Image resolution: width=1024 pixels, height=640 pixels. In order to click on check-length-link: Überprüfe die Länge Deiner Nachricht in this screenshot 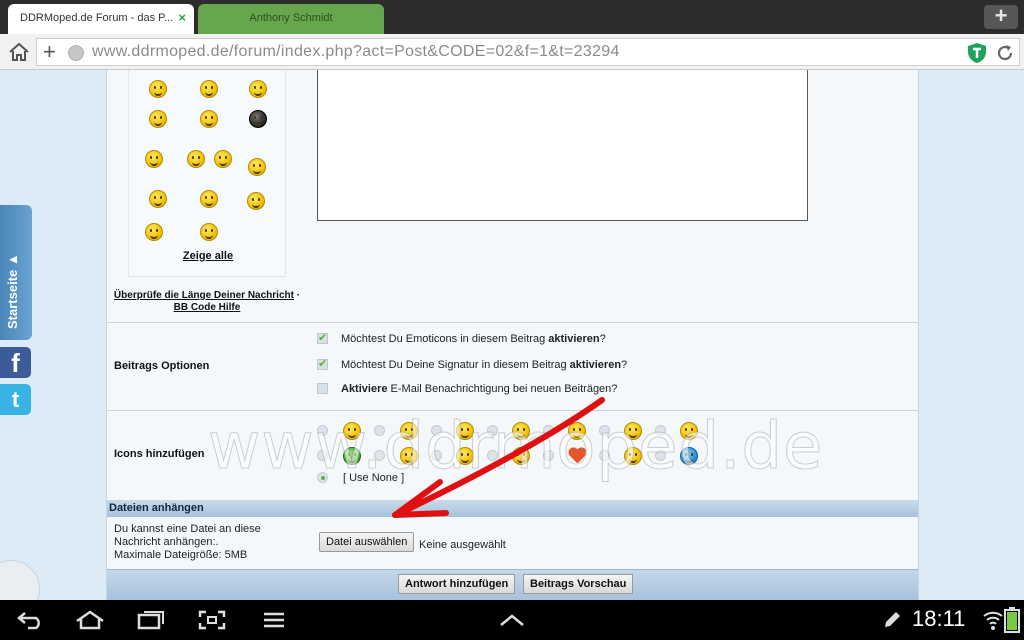, I will do `click(204, 295)`.